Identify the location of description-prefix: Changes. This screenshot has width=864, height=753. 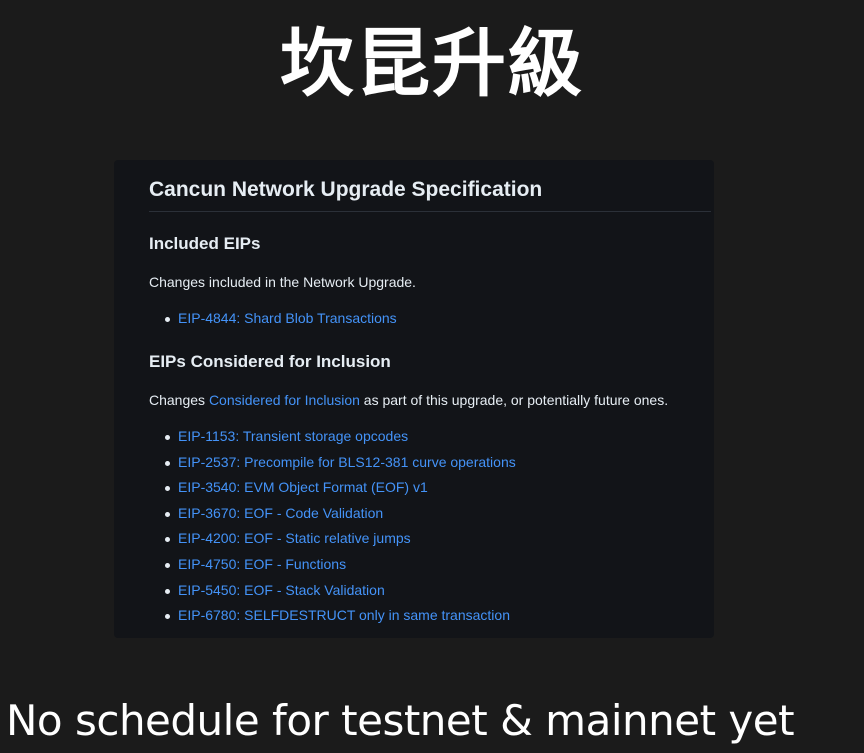
(179, 400).